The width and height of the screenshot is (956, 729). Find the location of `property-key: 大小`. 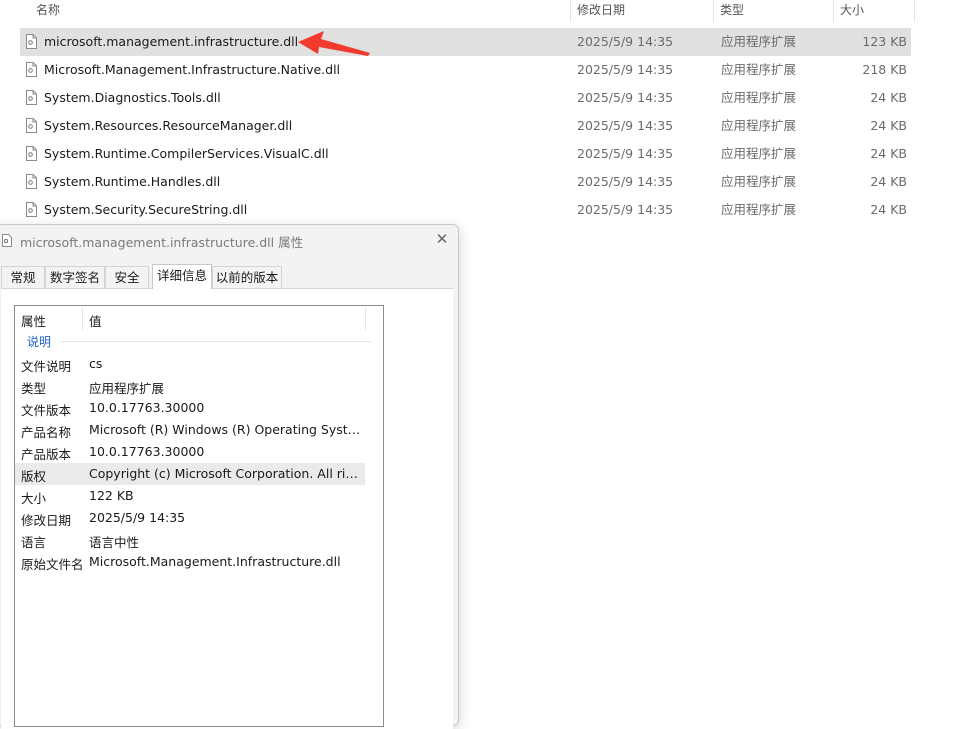

property-key: 大小 is located at coordinates (34, 498).